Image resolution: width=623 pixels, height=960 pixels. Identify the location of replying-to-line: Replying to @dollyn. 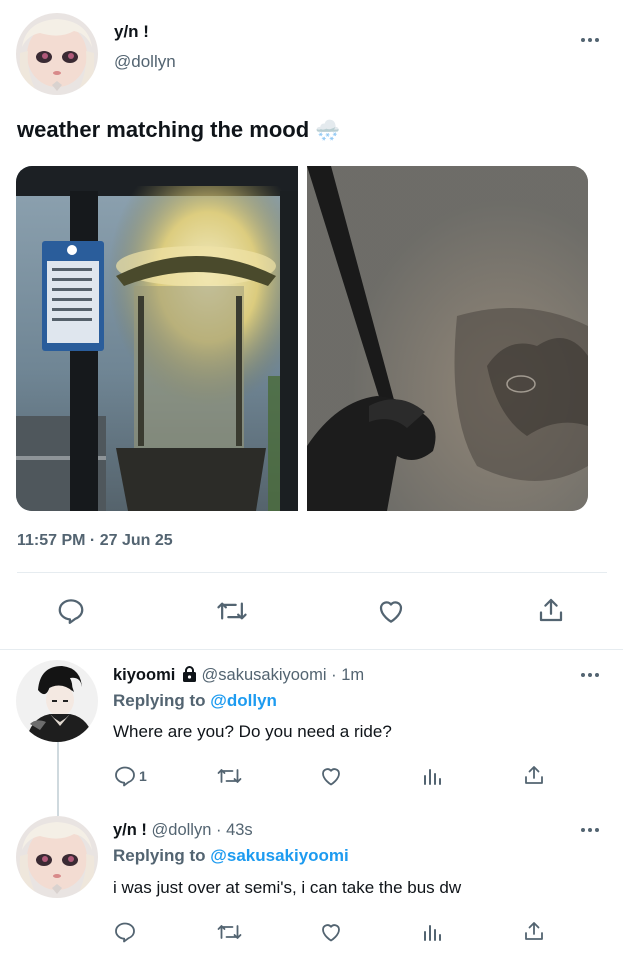
(195, 701).